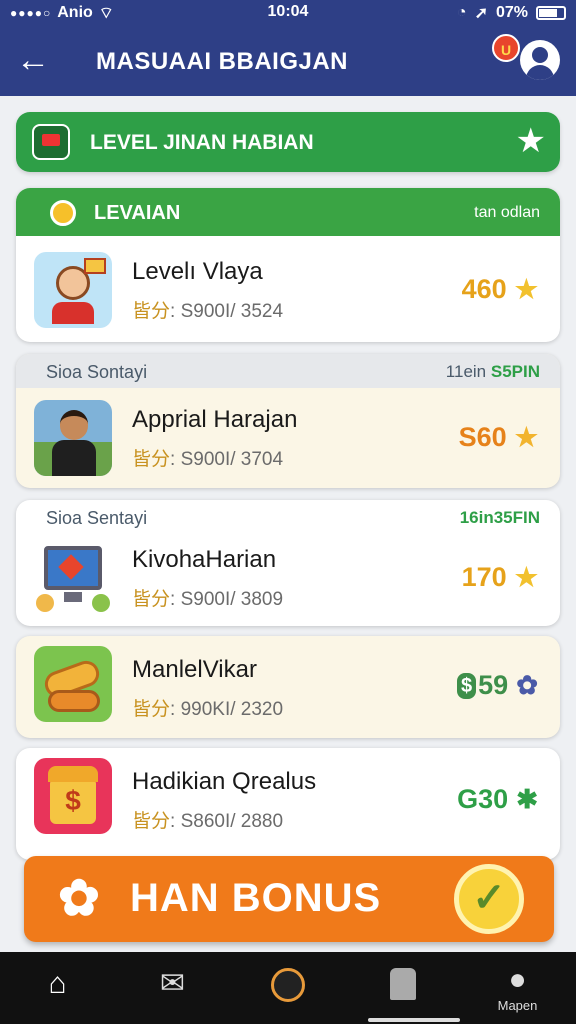  I want to click on item-points: S60 ★, so click(498, 437).